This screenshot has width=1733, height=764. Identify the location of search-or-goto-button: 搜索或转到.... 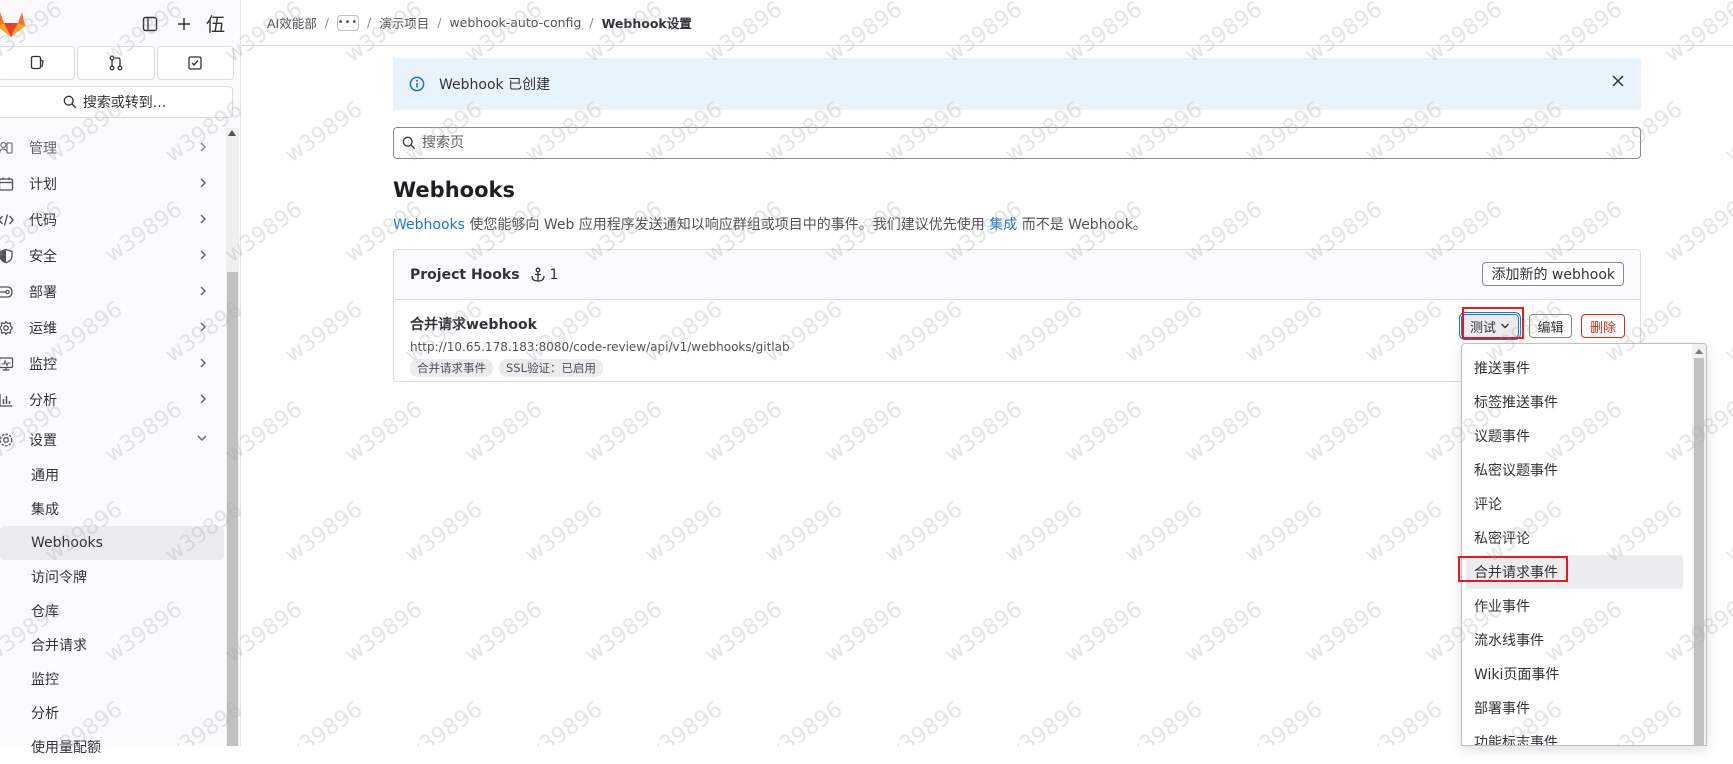
(116, 102).